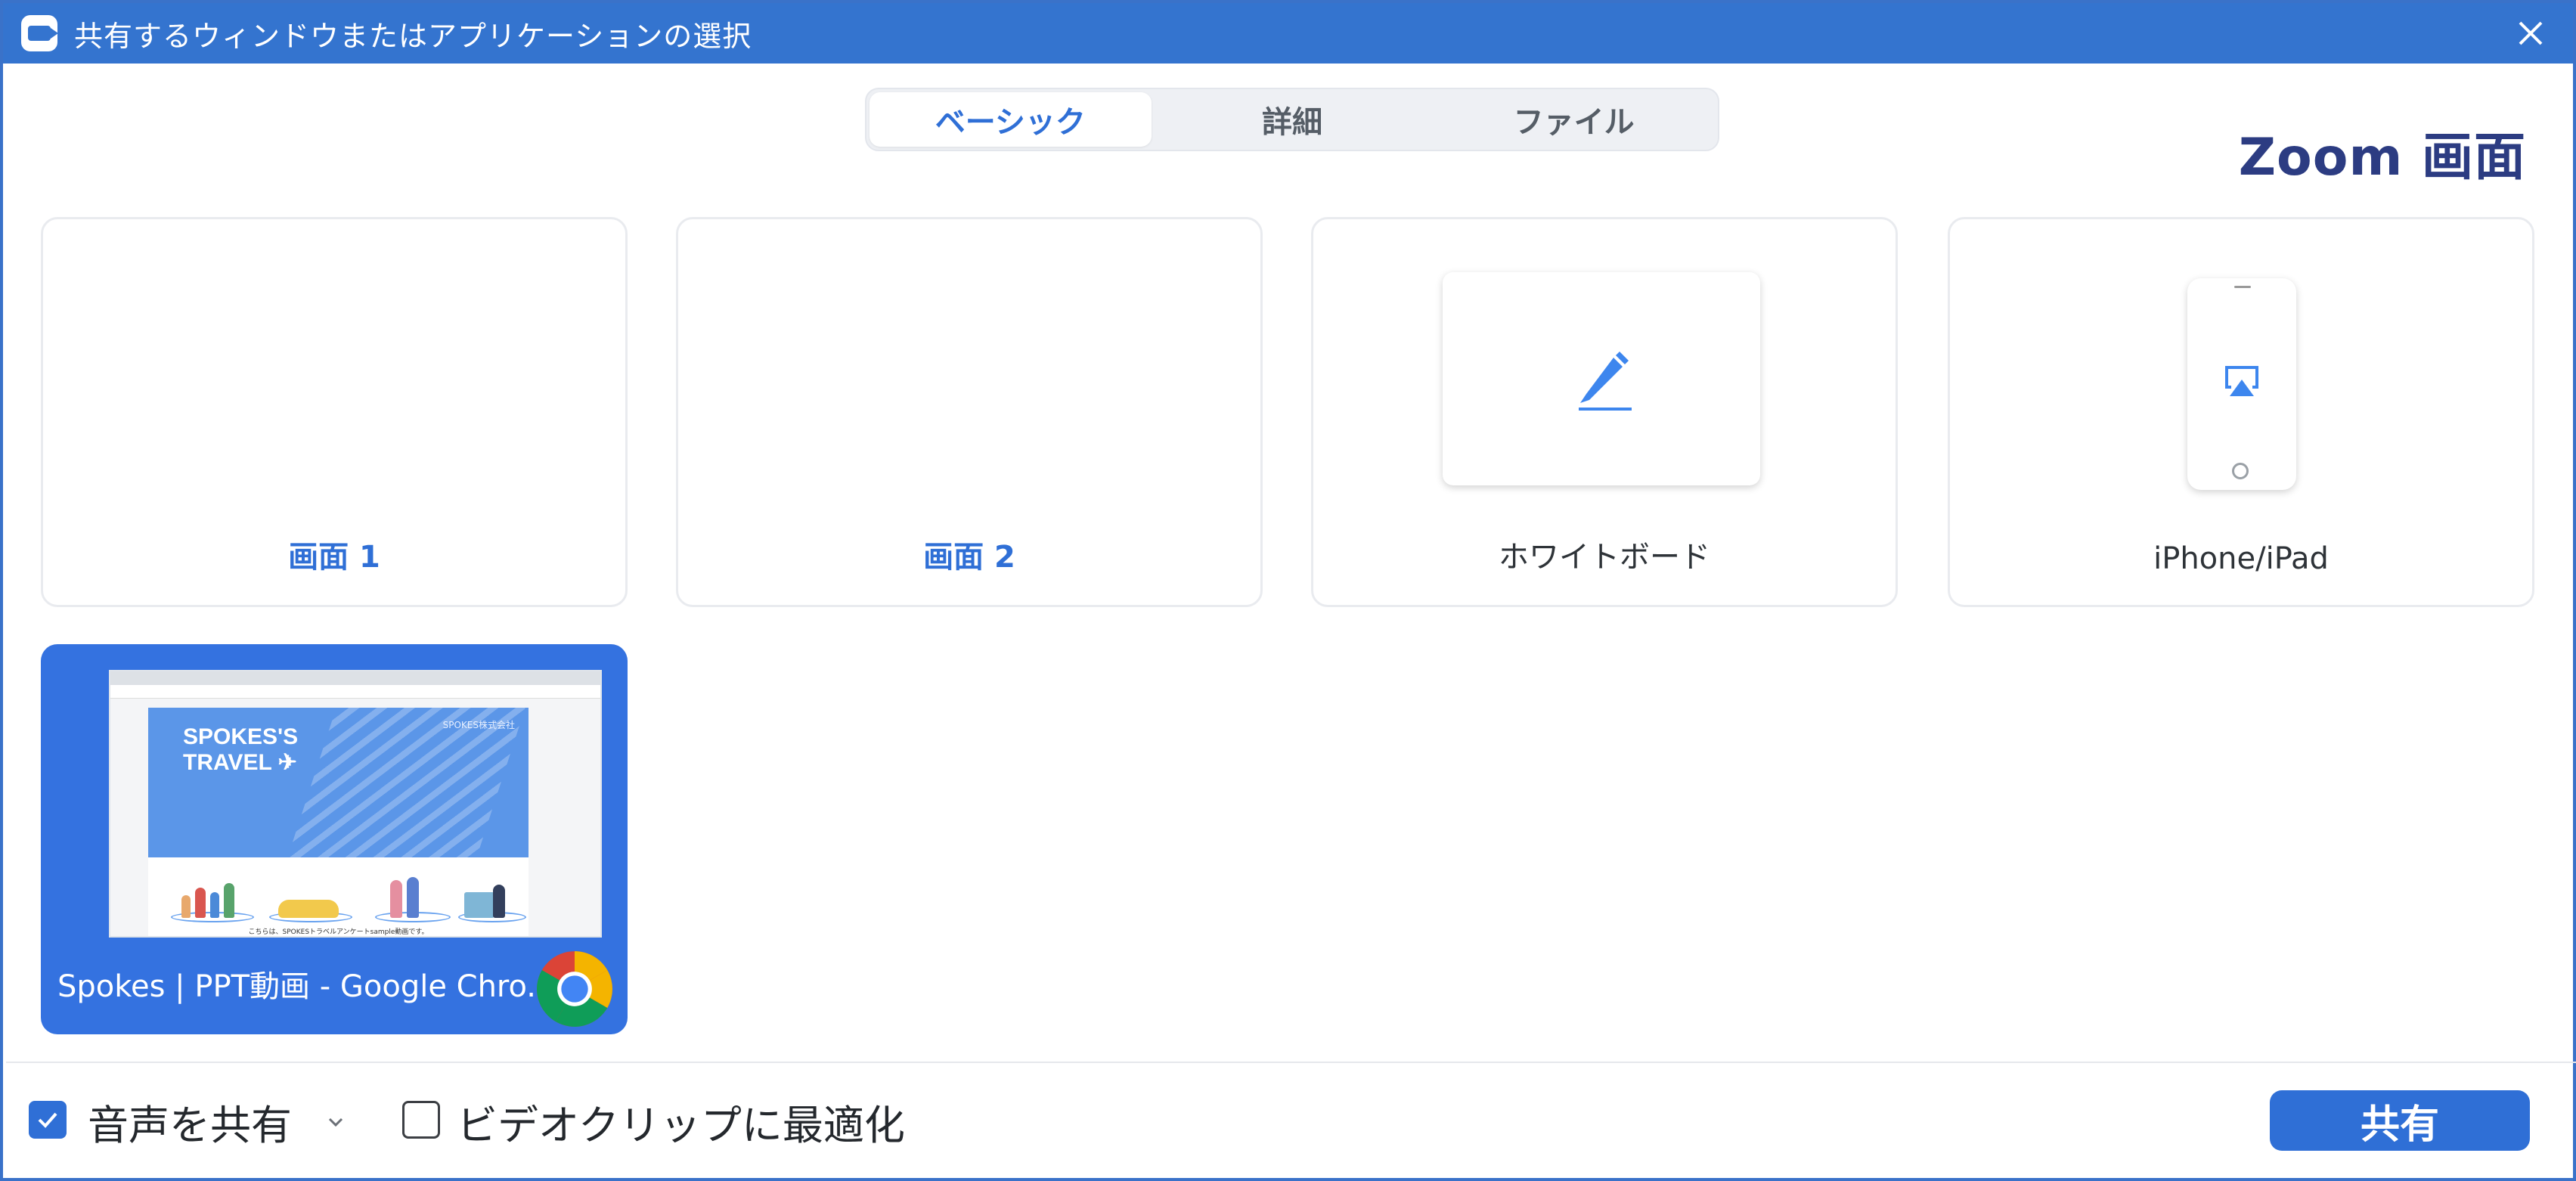 The width and height of the screenshot is (2576, 1181). I want to click on tab-bar: ベーシック 詳細 ファイル, so click(1292, 119).